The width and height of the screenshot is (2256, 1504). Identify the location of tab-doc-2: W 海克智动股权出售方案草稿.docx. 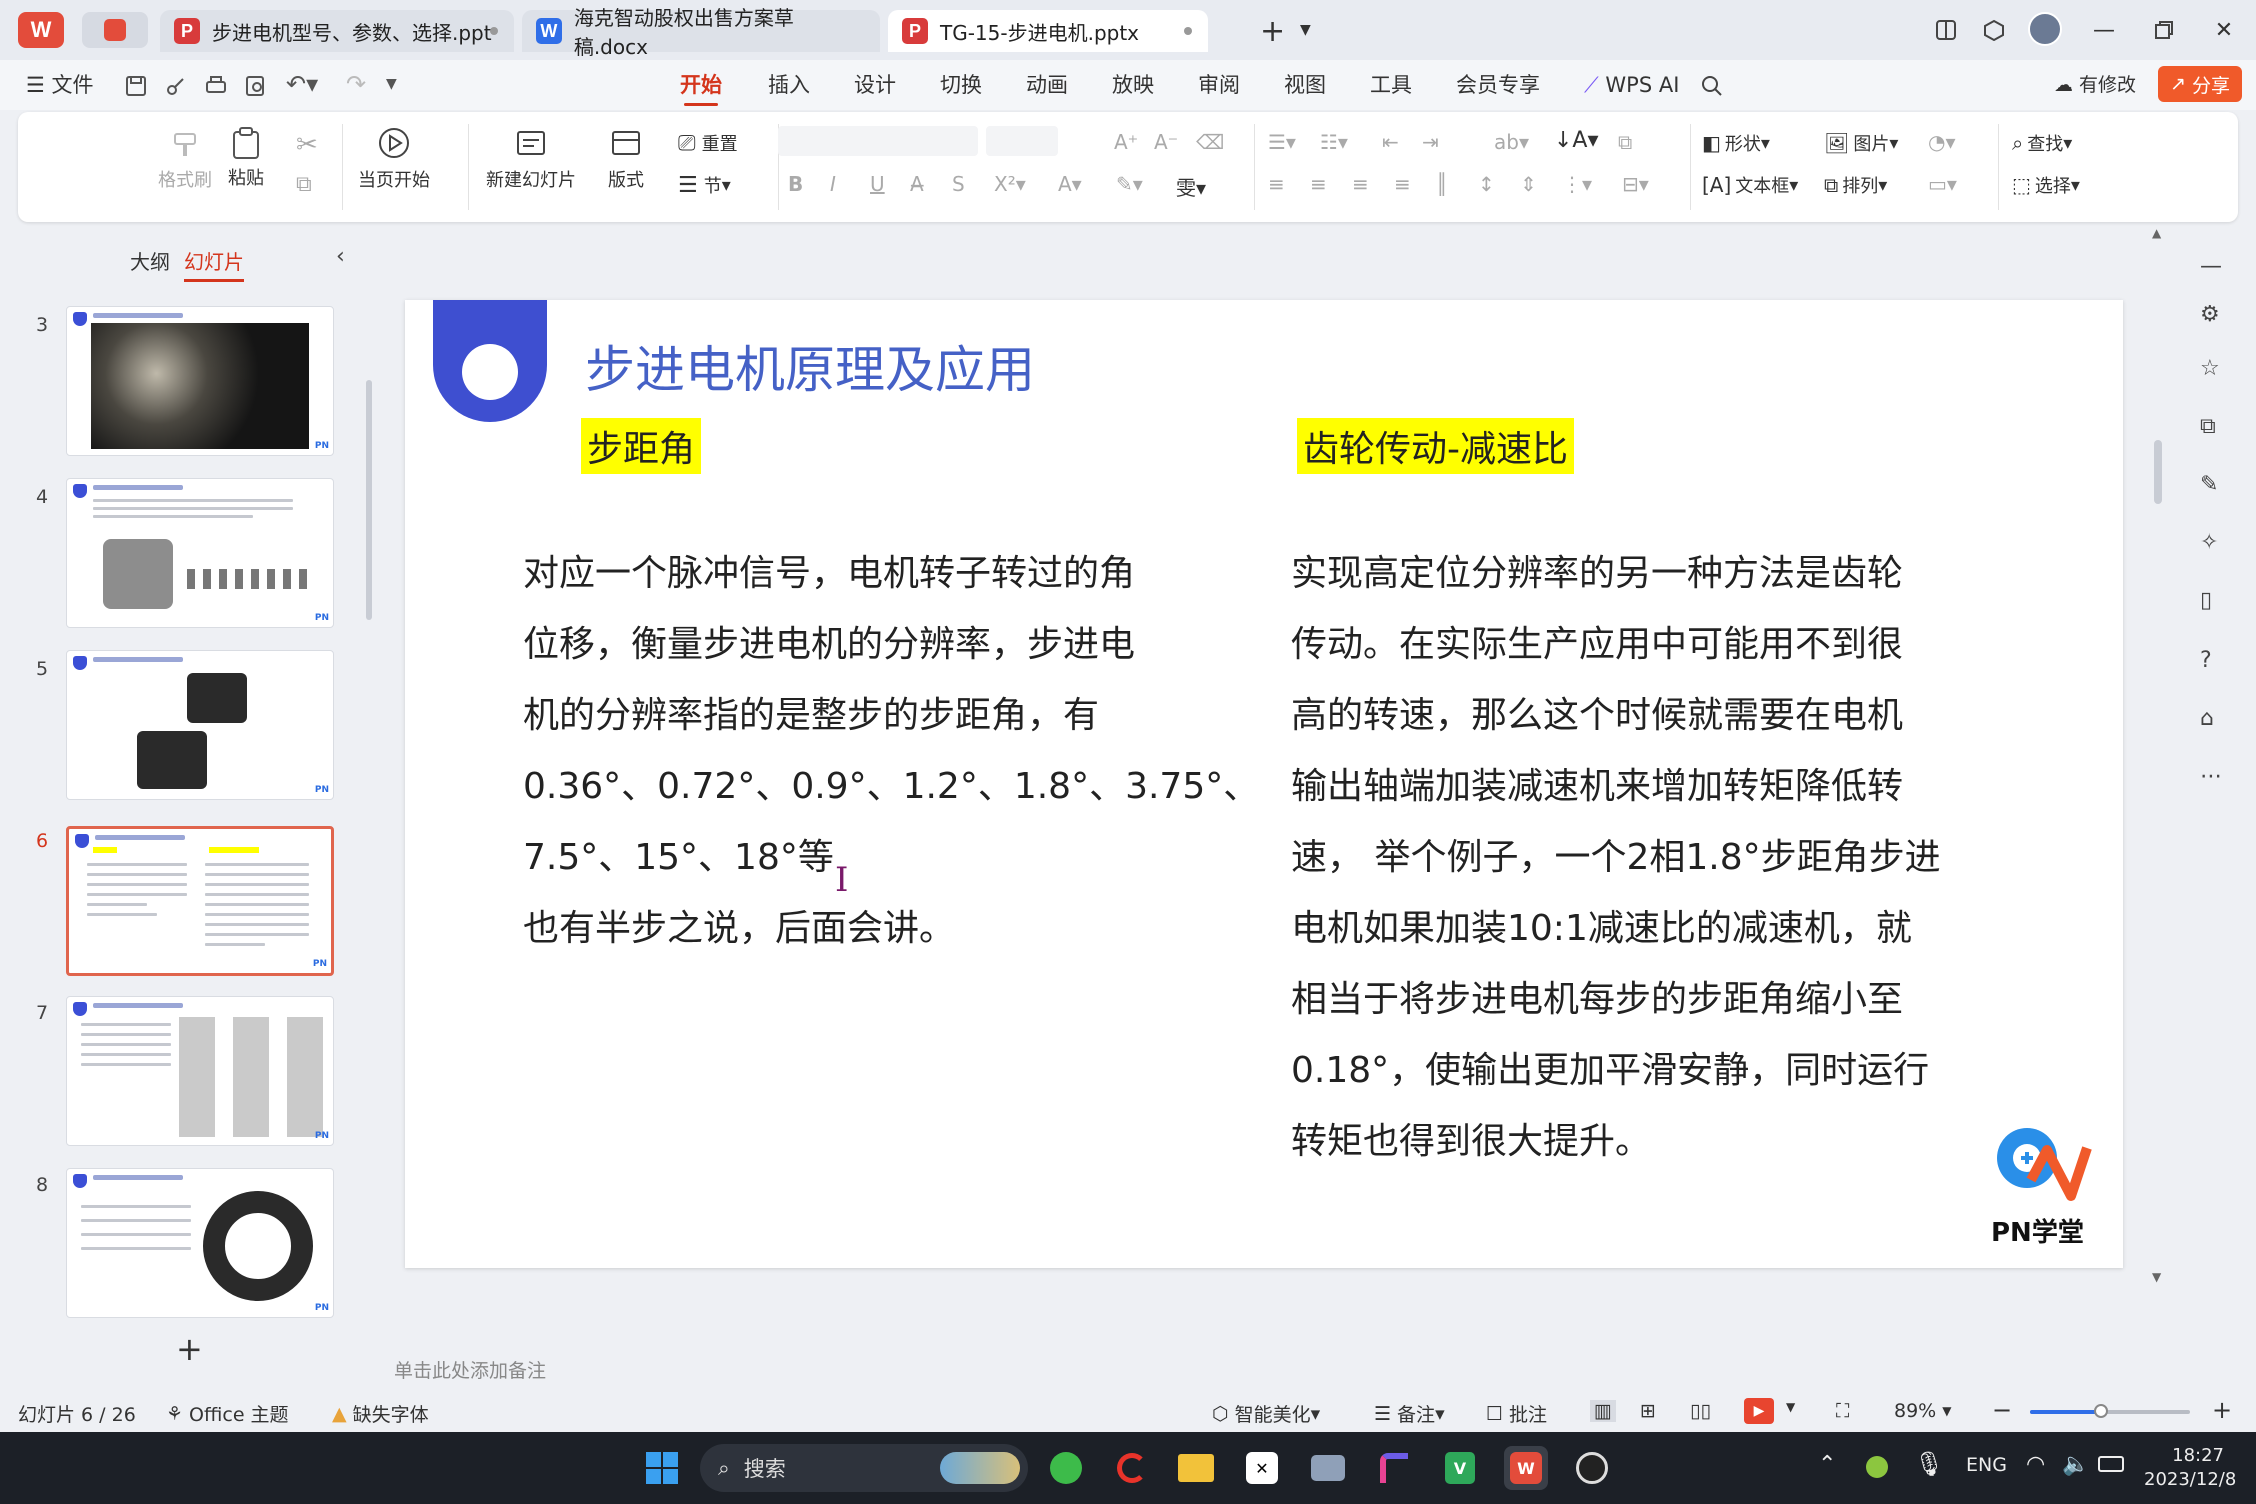
(701, 32).